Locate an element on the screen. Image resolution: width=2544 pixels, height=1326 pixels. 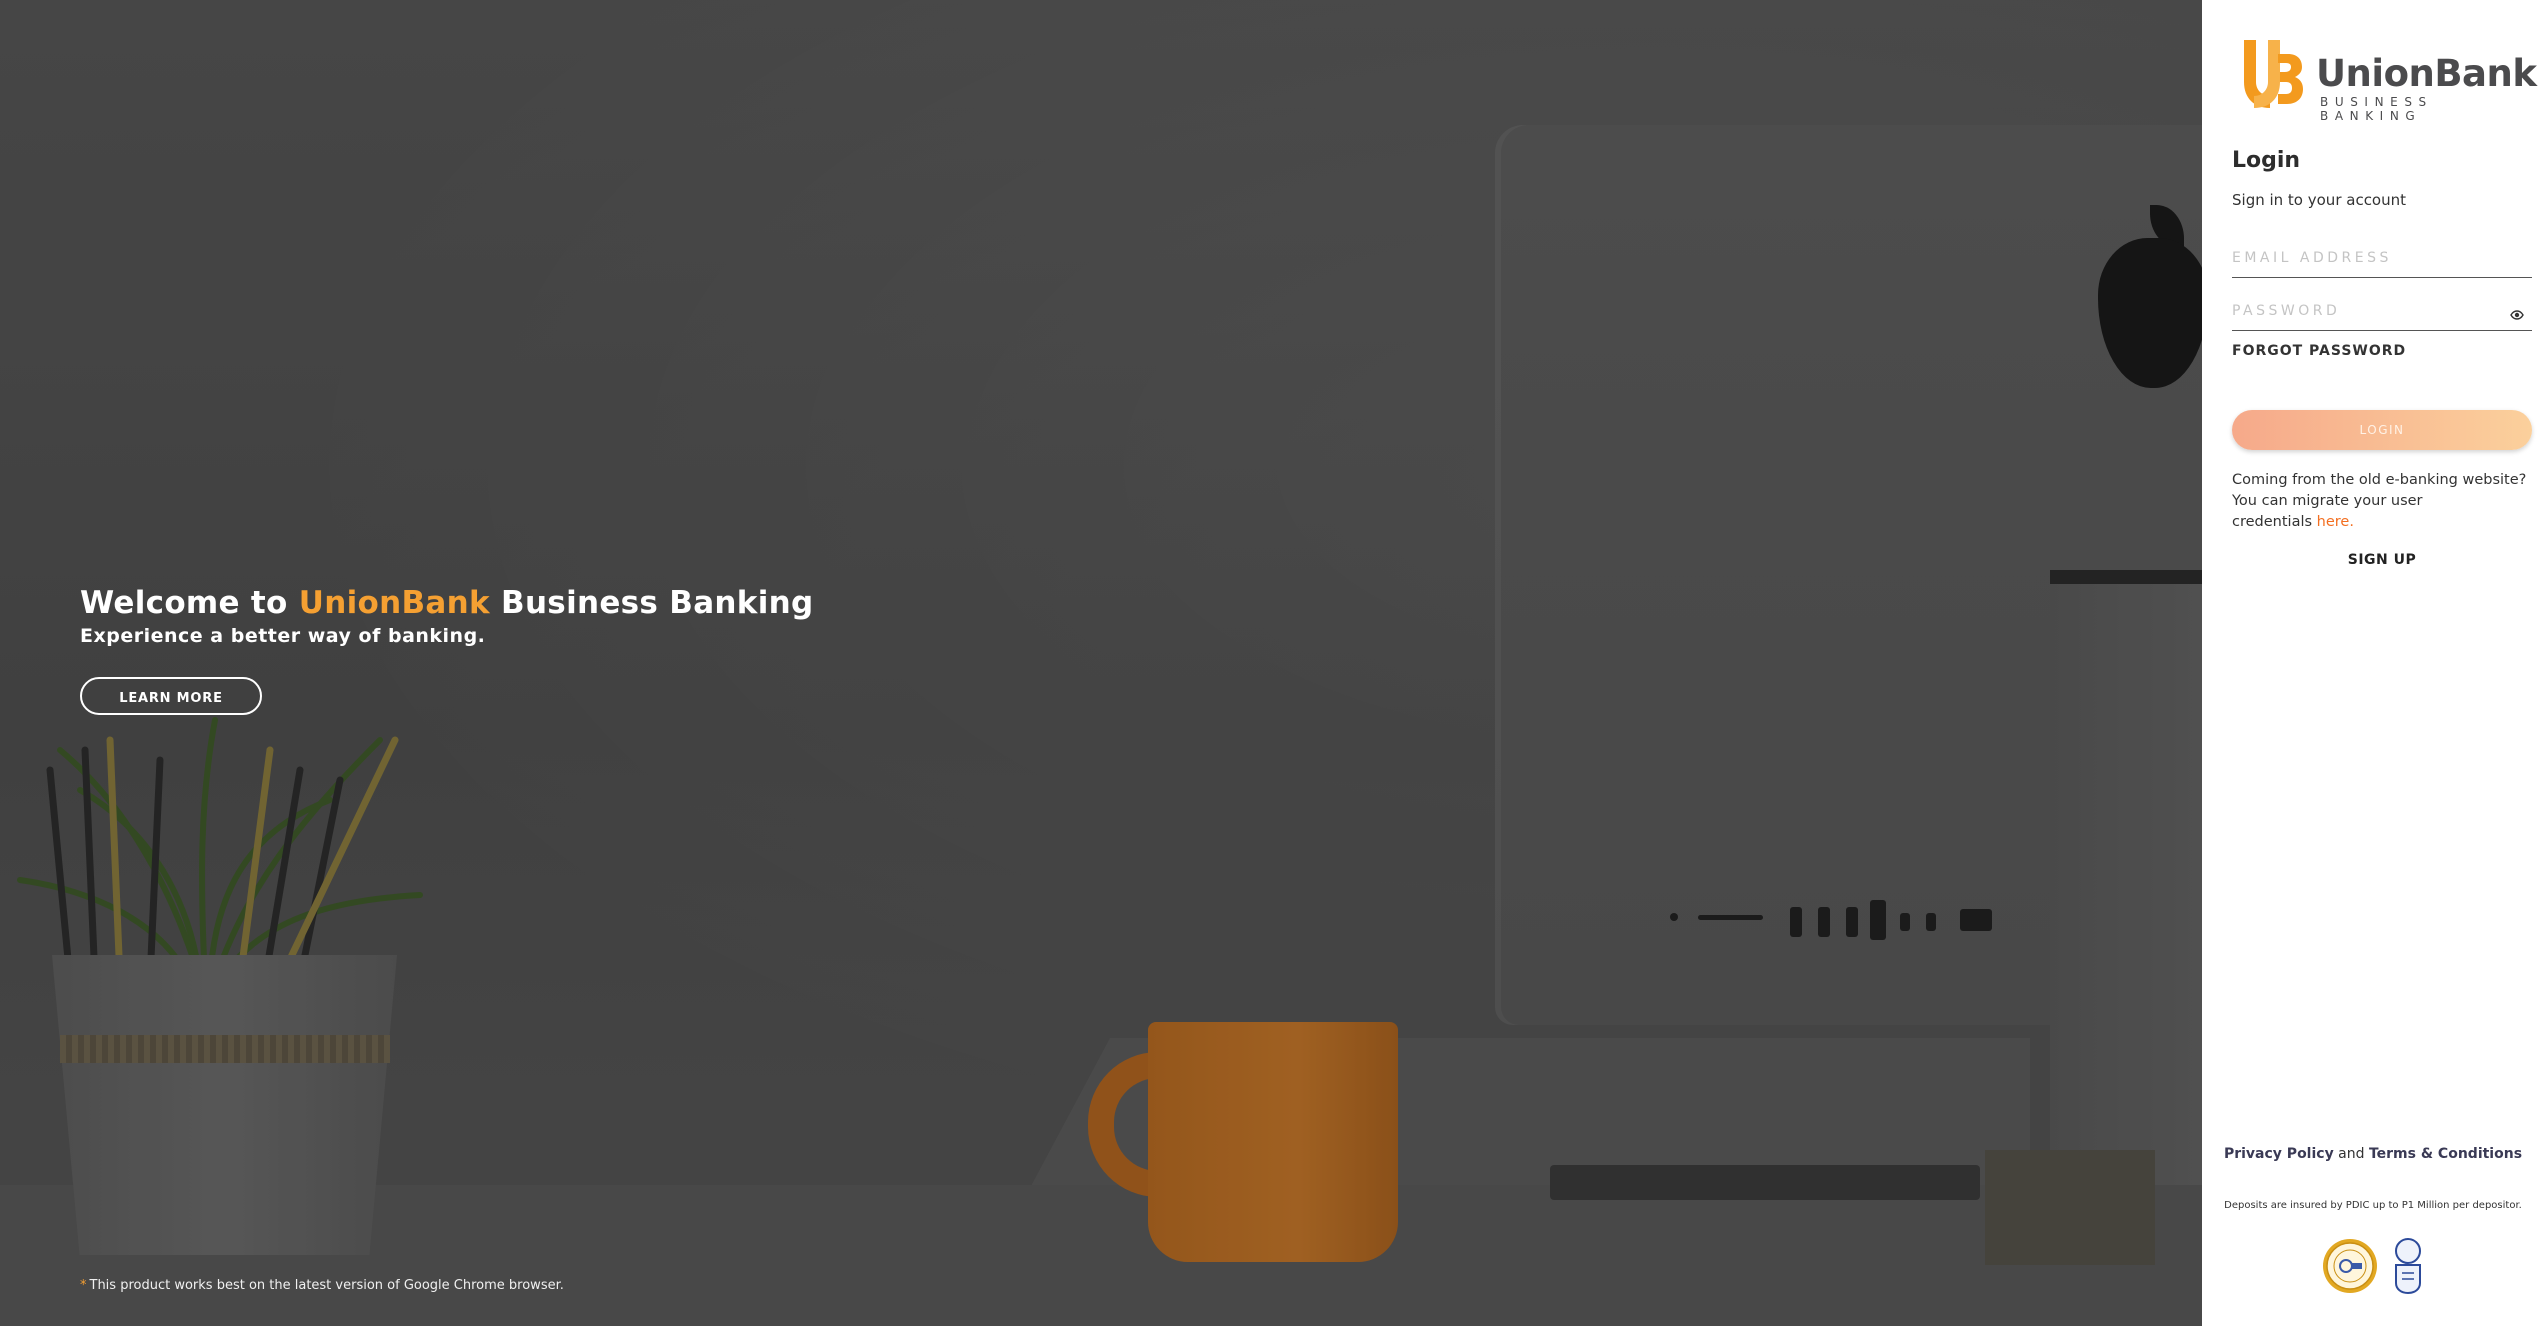
legal-links: Privacy Policy and Terms & Conditions is located at coordinates (2373, 1154).